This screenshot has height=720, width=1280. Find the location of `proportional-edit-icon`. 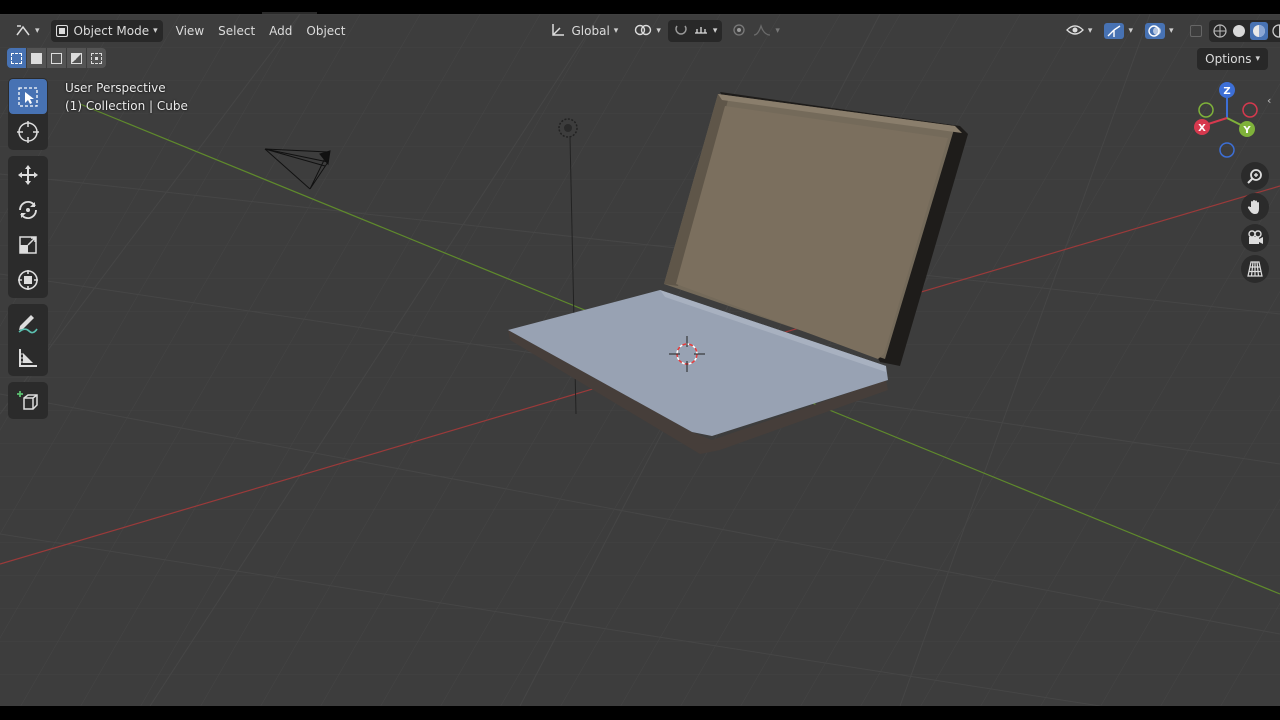

proportional-edit-icon is located at coordinates (739, 31).